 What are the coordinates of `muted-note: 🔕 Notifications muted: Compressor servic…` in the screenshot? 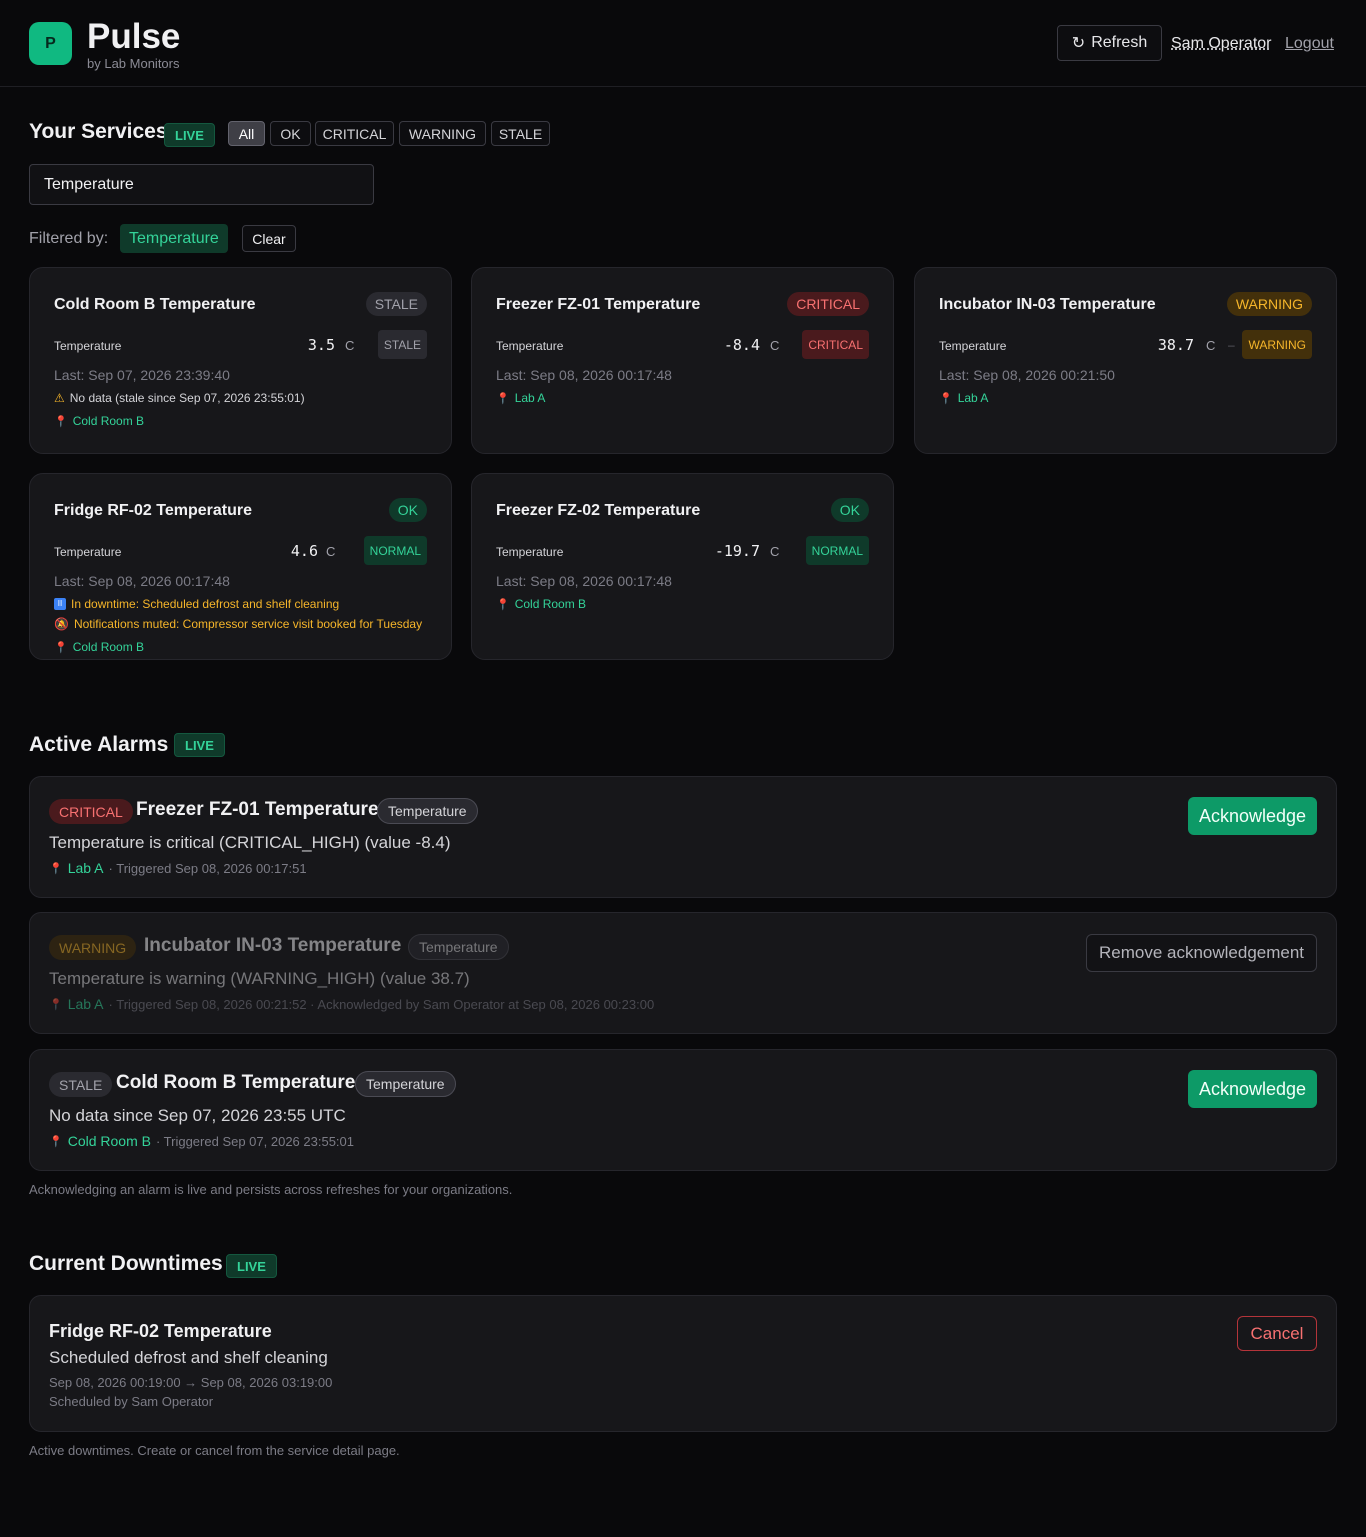 It's located at (238, 624).